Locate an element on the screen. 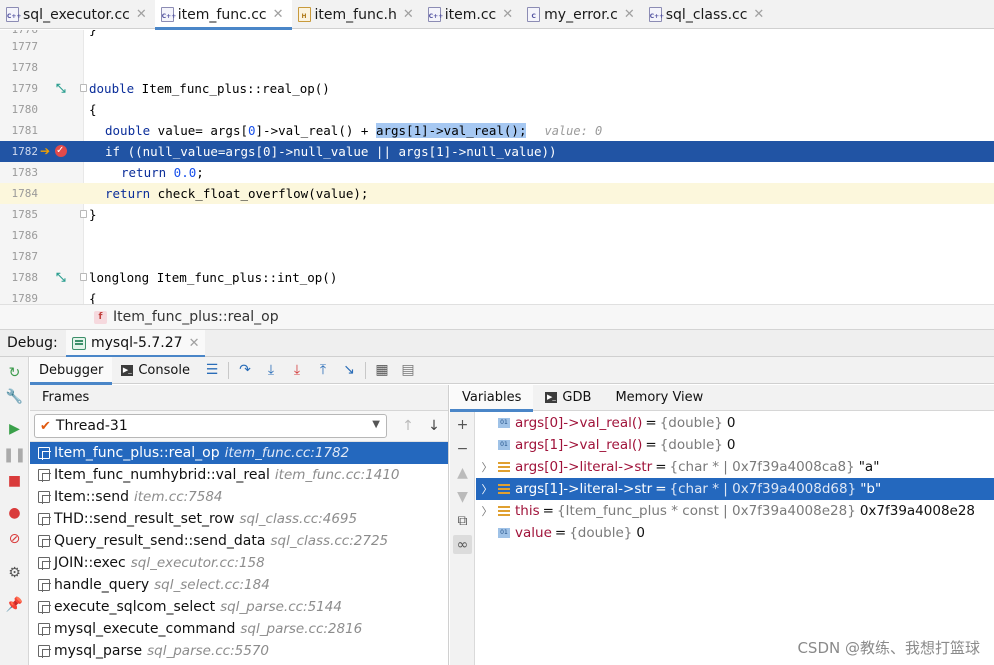  console-icon: ▶_ is located at coordinates (551, 397).